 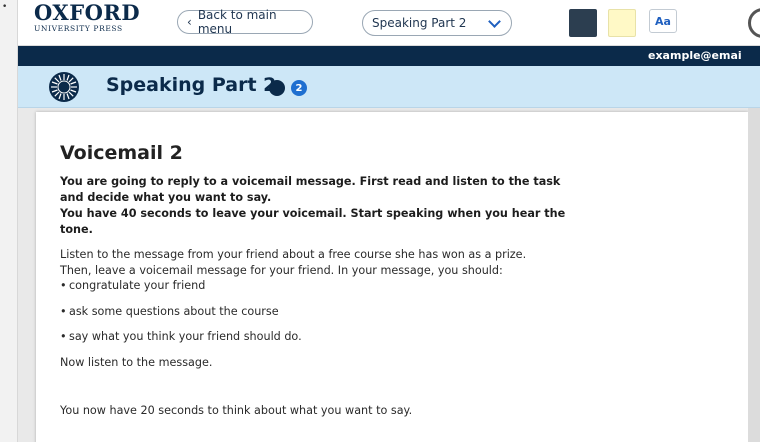 I want to click on back-to-menu-button: ‹ Back to main menu, so click(x=245, y=22).